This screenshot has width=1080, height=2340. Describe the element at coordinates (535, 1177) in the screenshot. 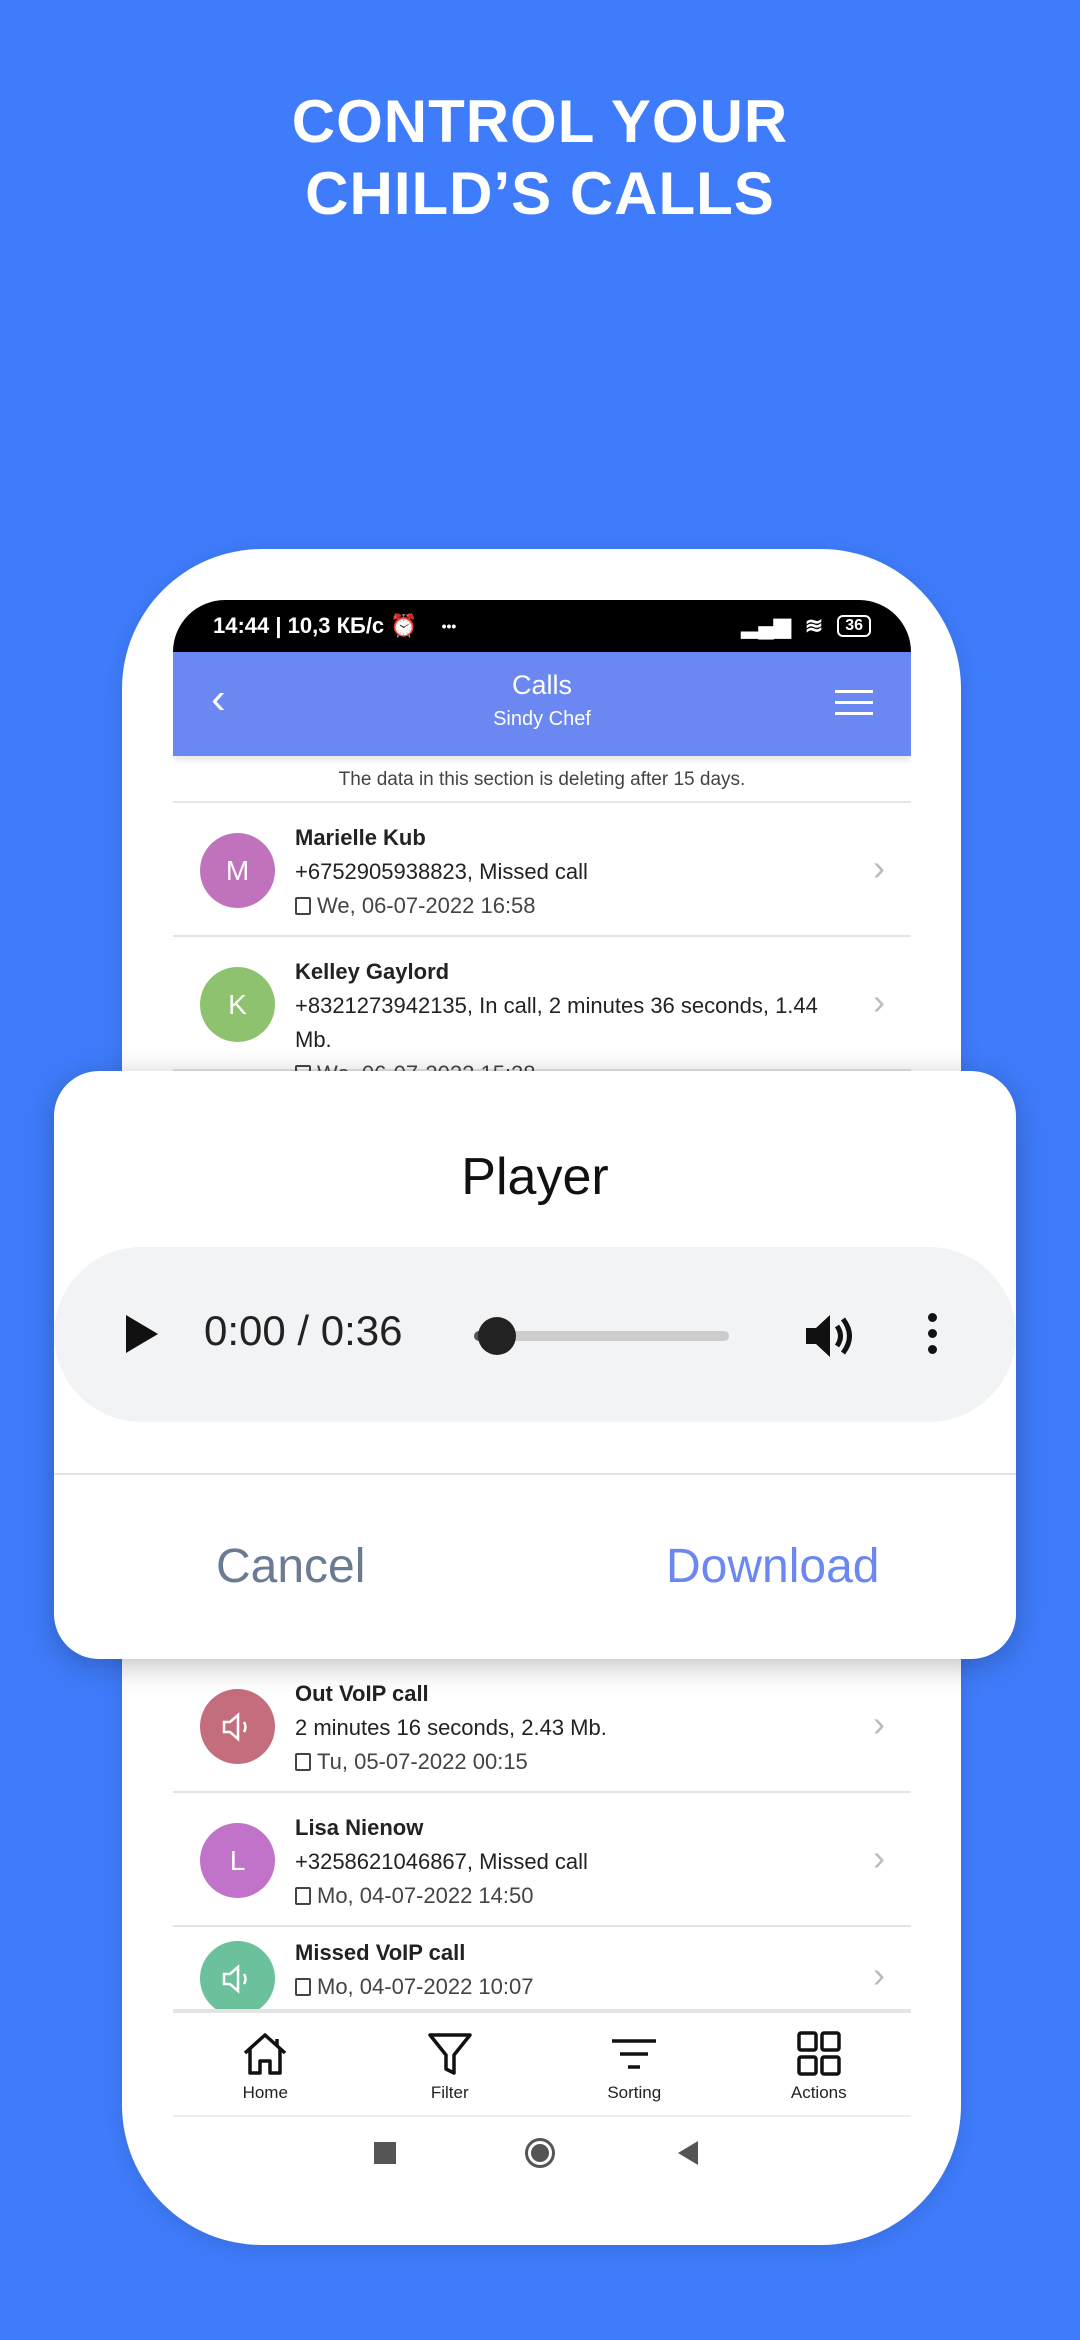

I see `dialog-title: Player` at that location.